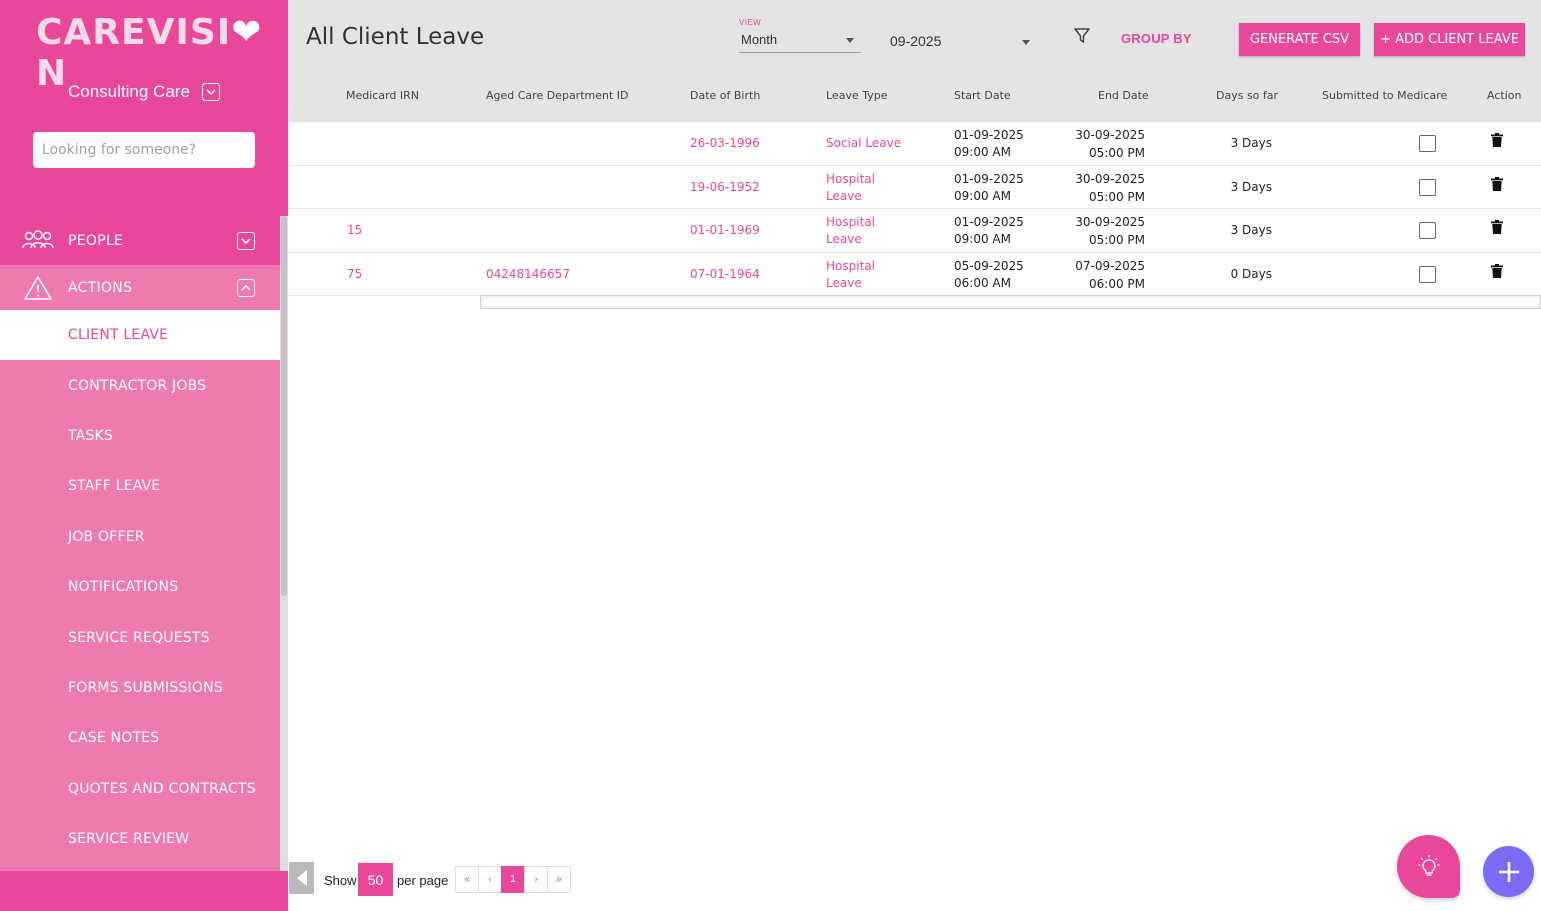  Describe the element at coordinates (140, 287) in the screenshot. I see `nav-section-actions: ACTIONS` at that location.